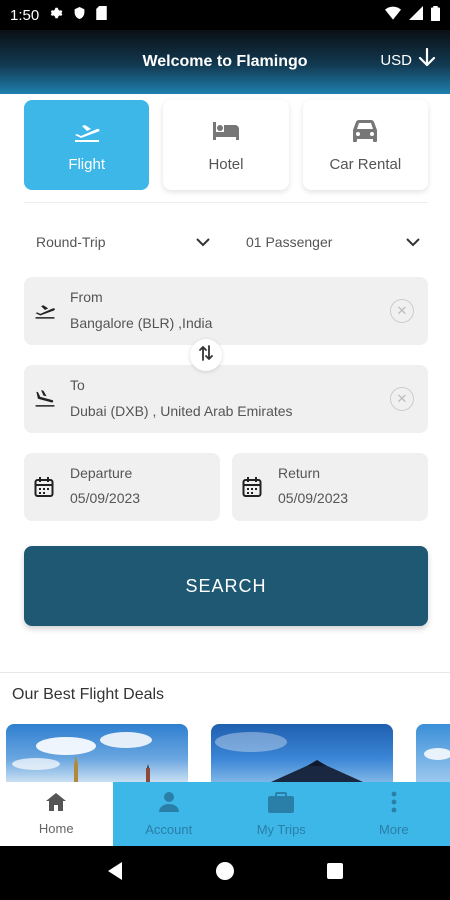 The height and width of the screenshot is (900, 450). I want to click on passenger-select: 01 Passenger, so click(331, 242).